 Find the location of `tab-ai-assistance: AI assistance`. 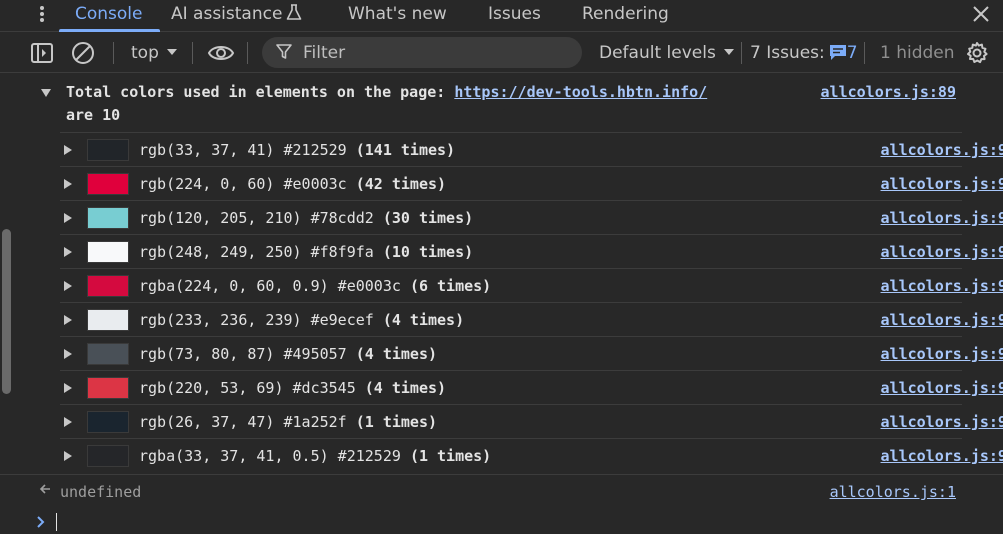

tab-ai-assistance: AI assistance is located at coordinates (236, 15).